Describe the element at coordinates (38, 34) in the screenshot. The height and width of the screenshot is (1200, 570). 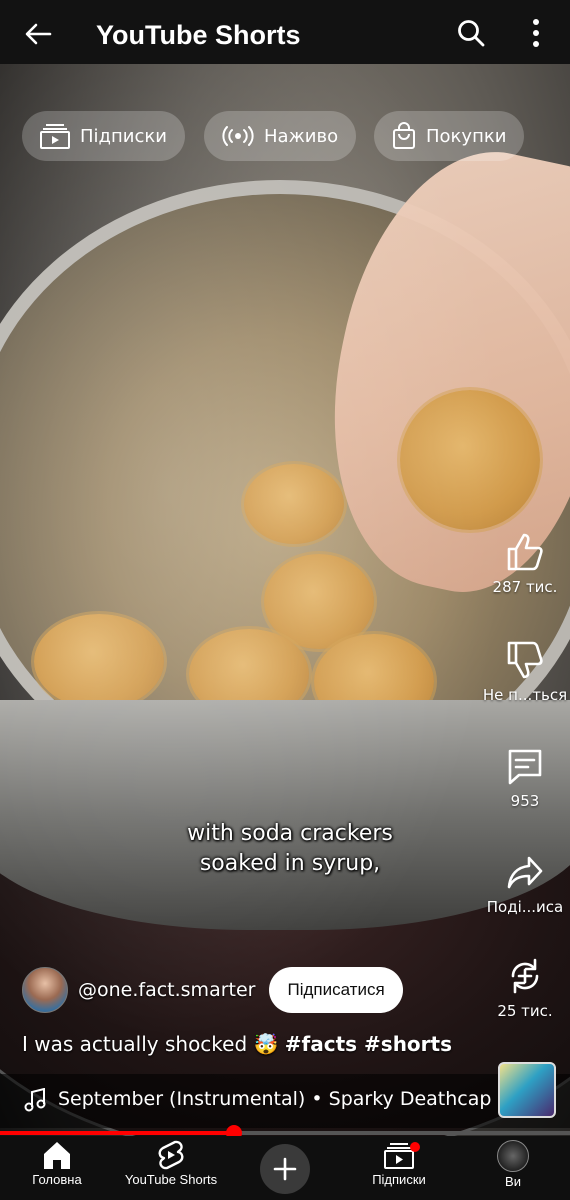
I see `arrow-left-icon` at that location.